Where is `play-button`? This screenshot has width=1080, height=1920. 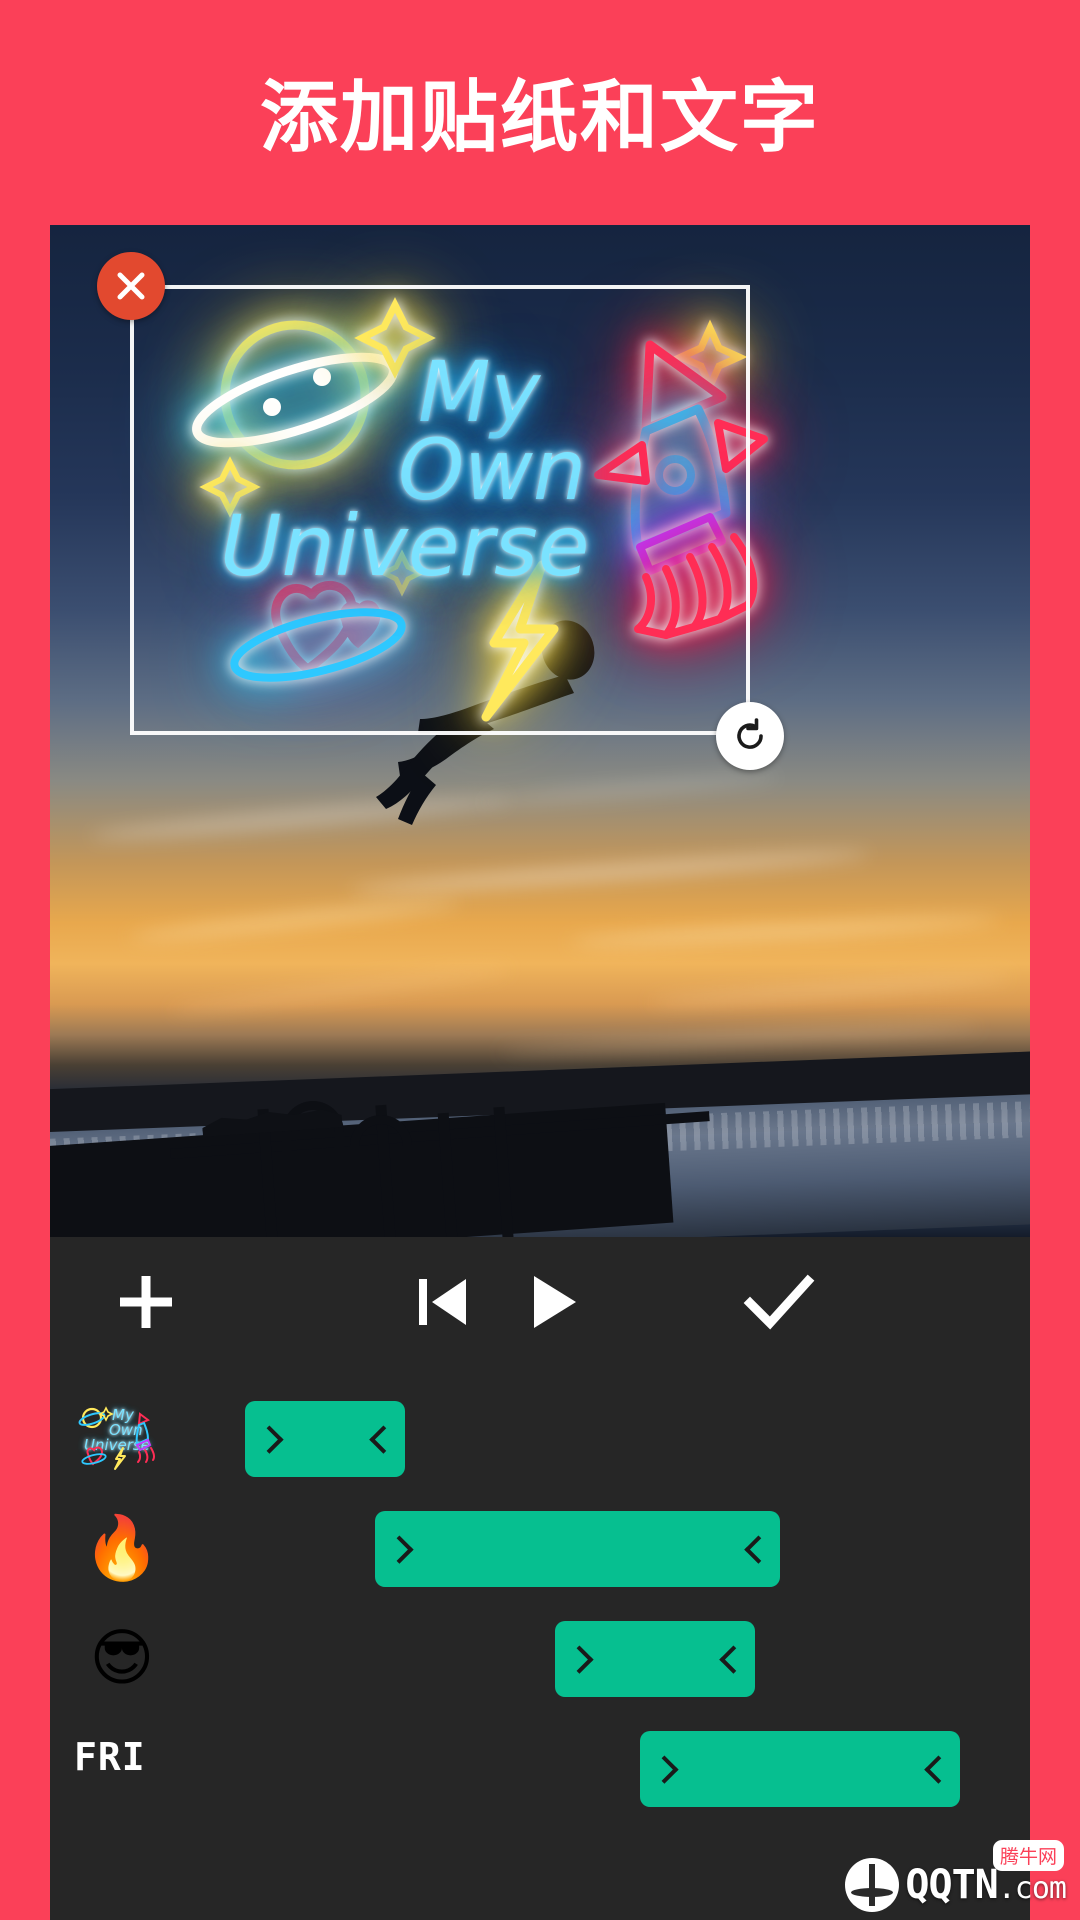 play-button is located at coordinates (552, 1302).